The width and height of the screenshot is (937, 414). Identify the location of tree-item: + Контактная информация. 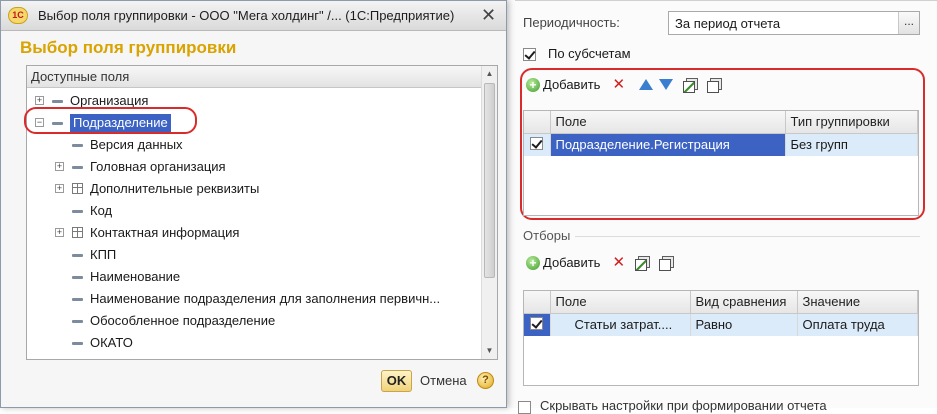
(254, 233).